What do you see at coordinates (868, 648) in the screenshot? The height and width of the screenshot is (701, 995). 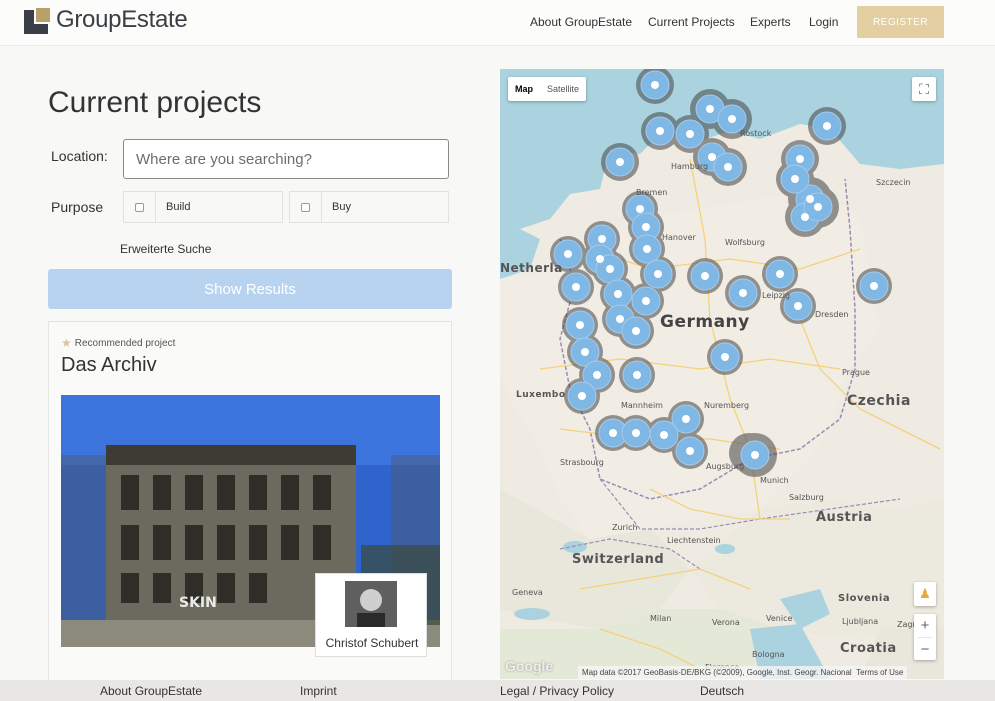 I see `label-croatia: Croatia` at bounding box center [868, 648].